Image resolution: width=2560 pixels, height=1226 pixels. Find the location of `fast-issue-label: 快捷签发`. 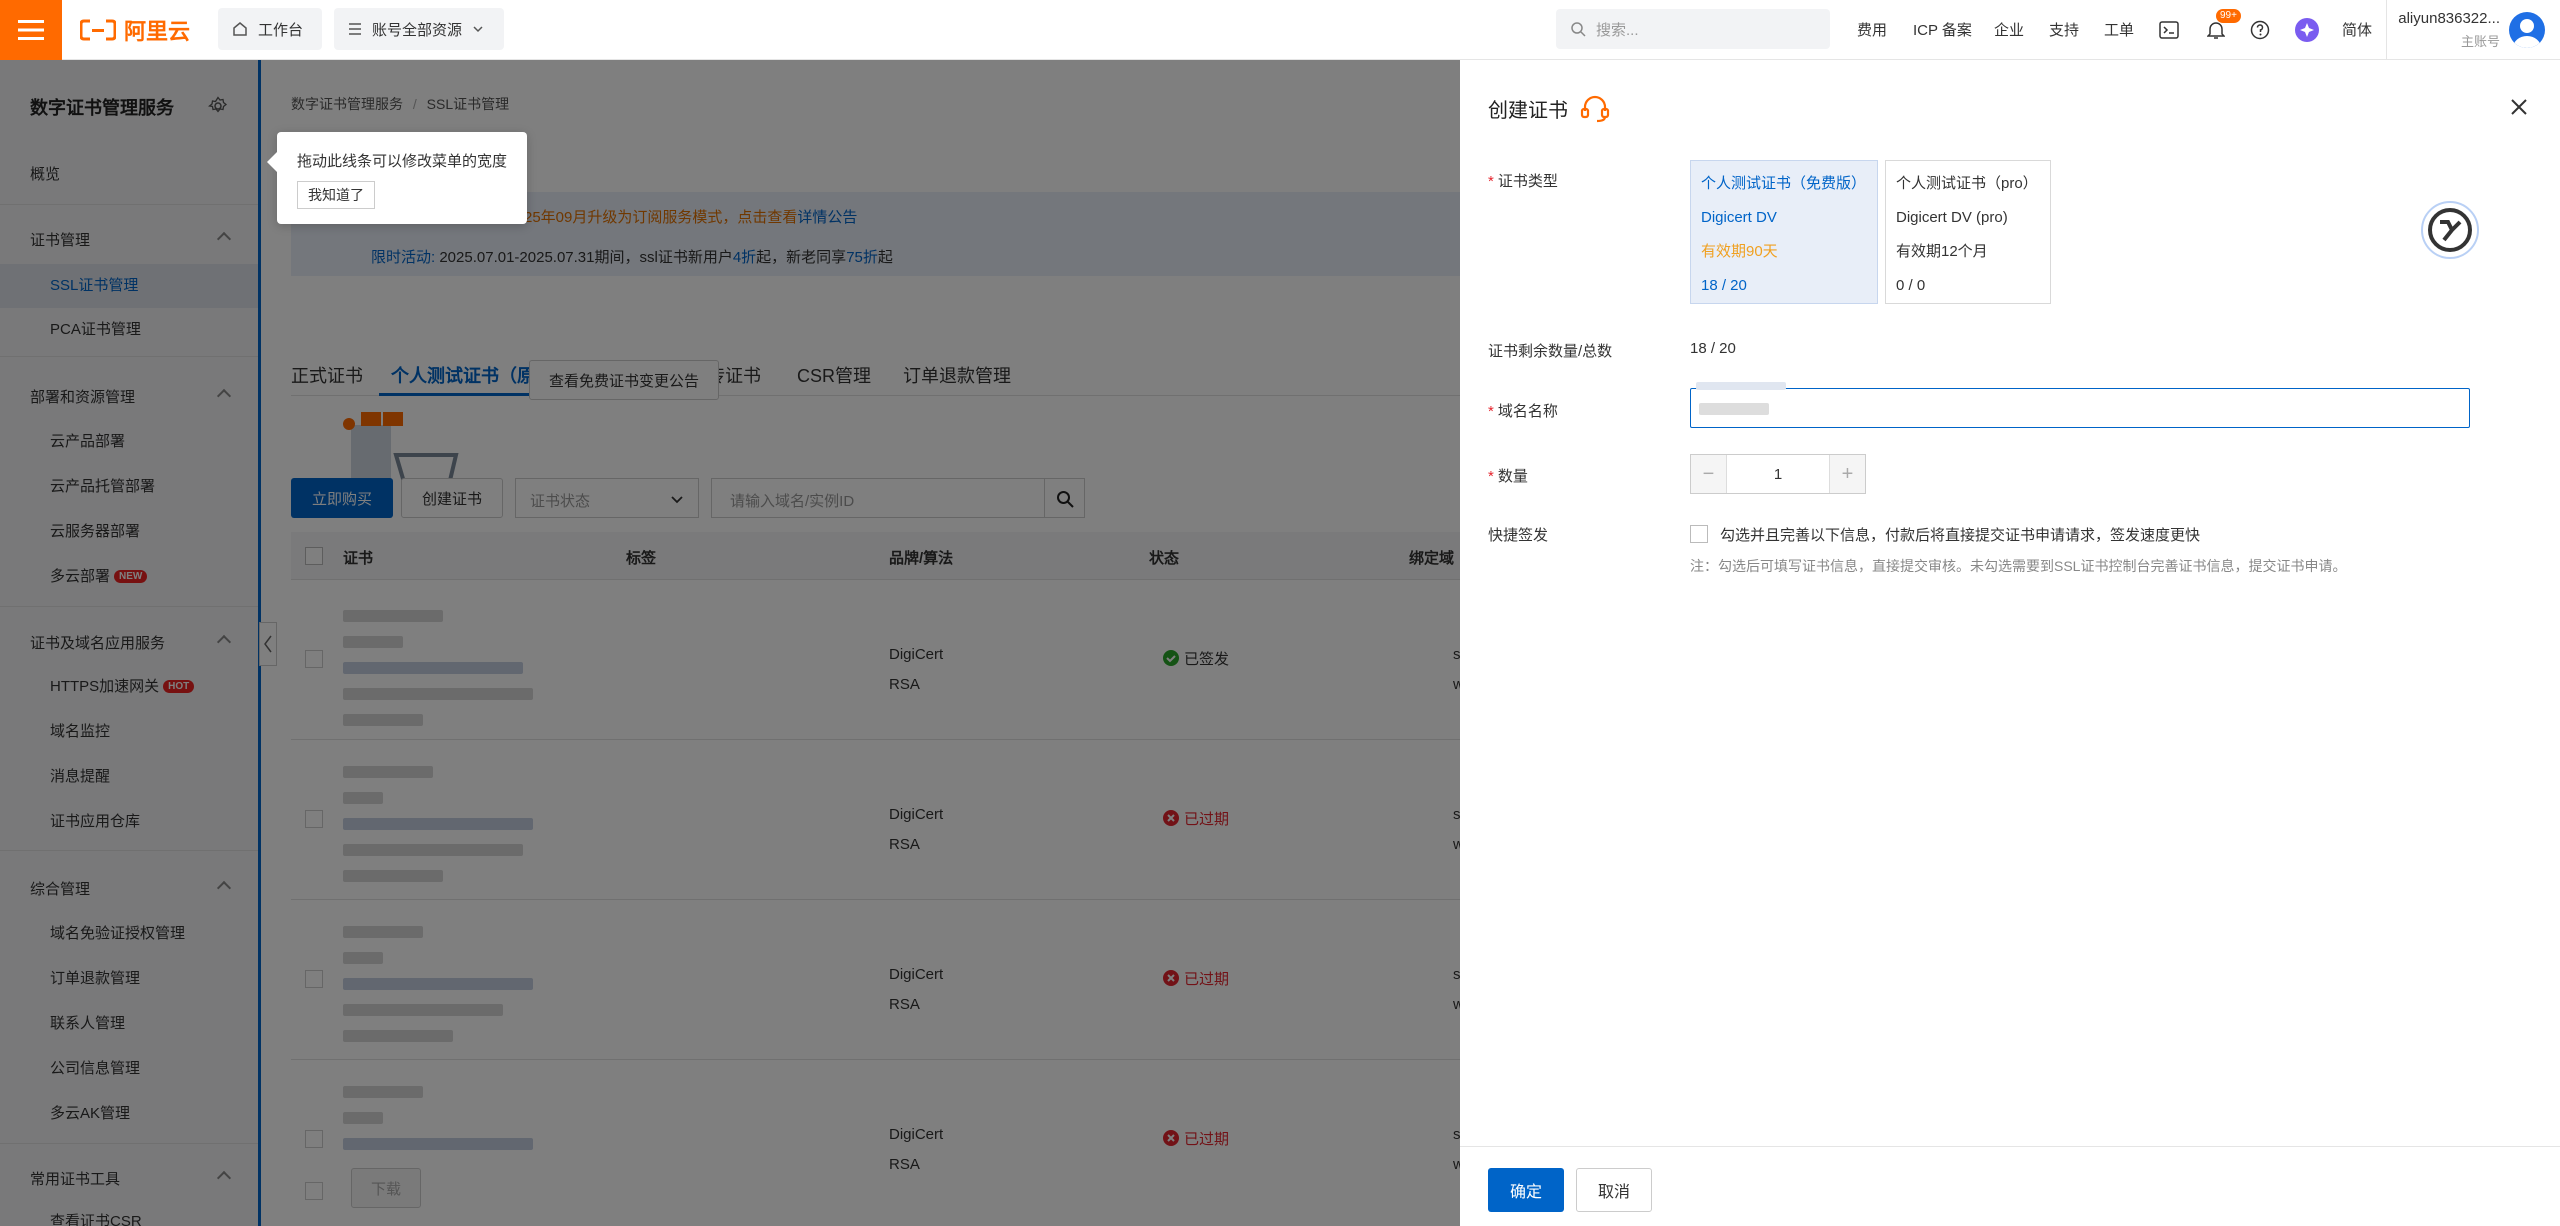

fast-issue-label: 快捷签发 is located at coordinates (1518, 535).